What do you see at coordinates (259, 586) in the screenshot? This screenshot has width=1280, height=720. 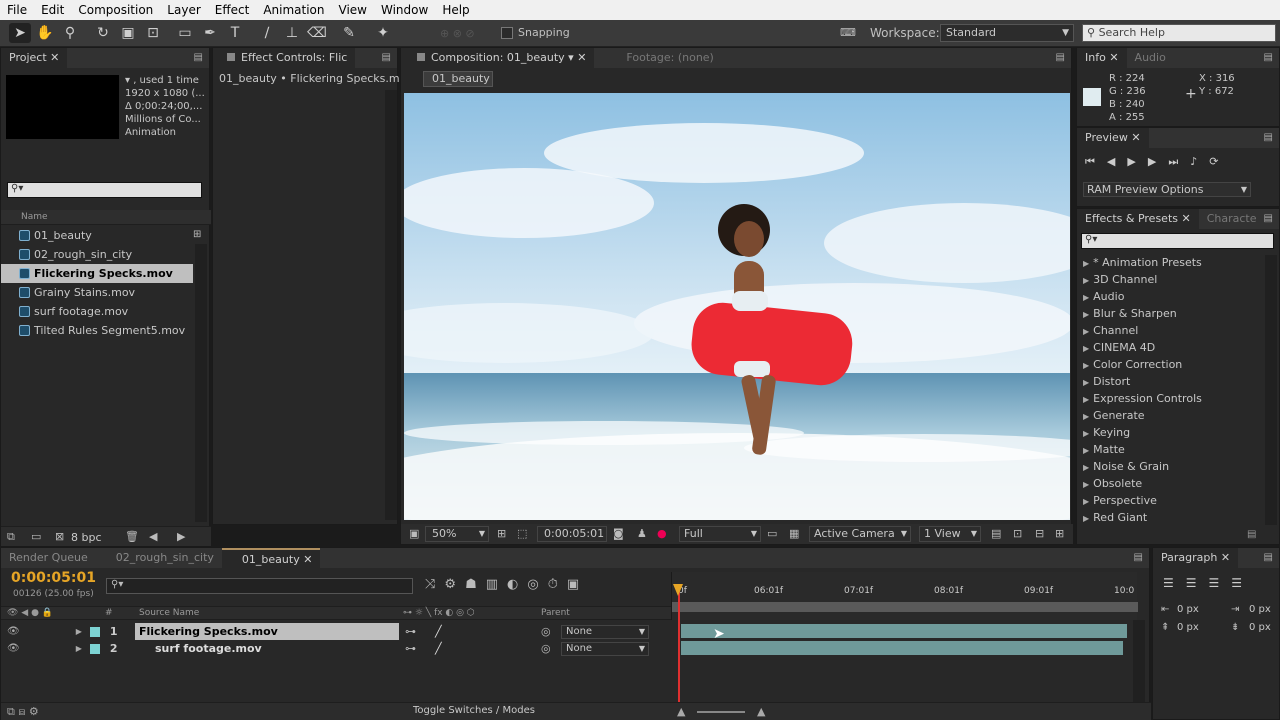 I see `timeline-search-input: ⚲▾` at bounding box center [259, 586].